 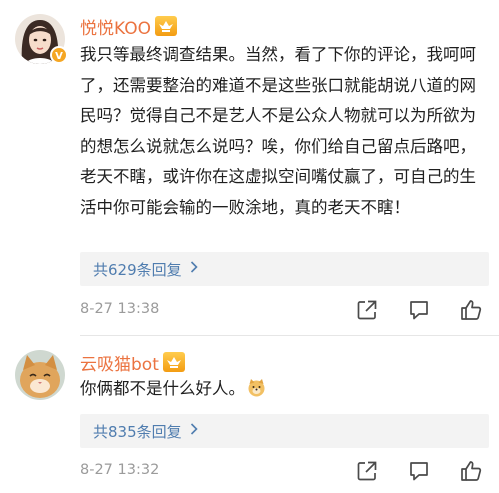 I want to click on verified-icon: V, so click(x=59, y=56).